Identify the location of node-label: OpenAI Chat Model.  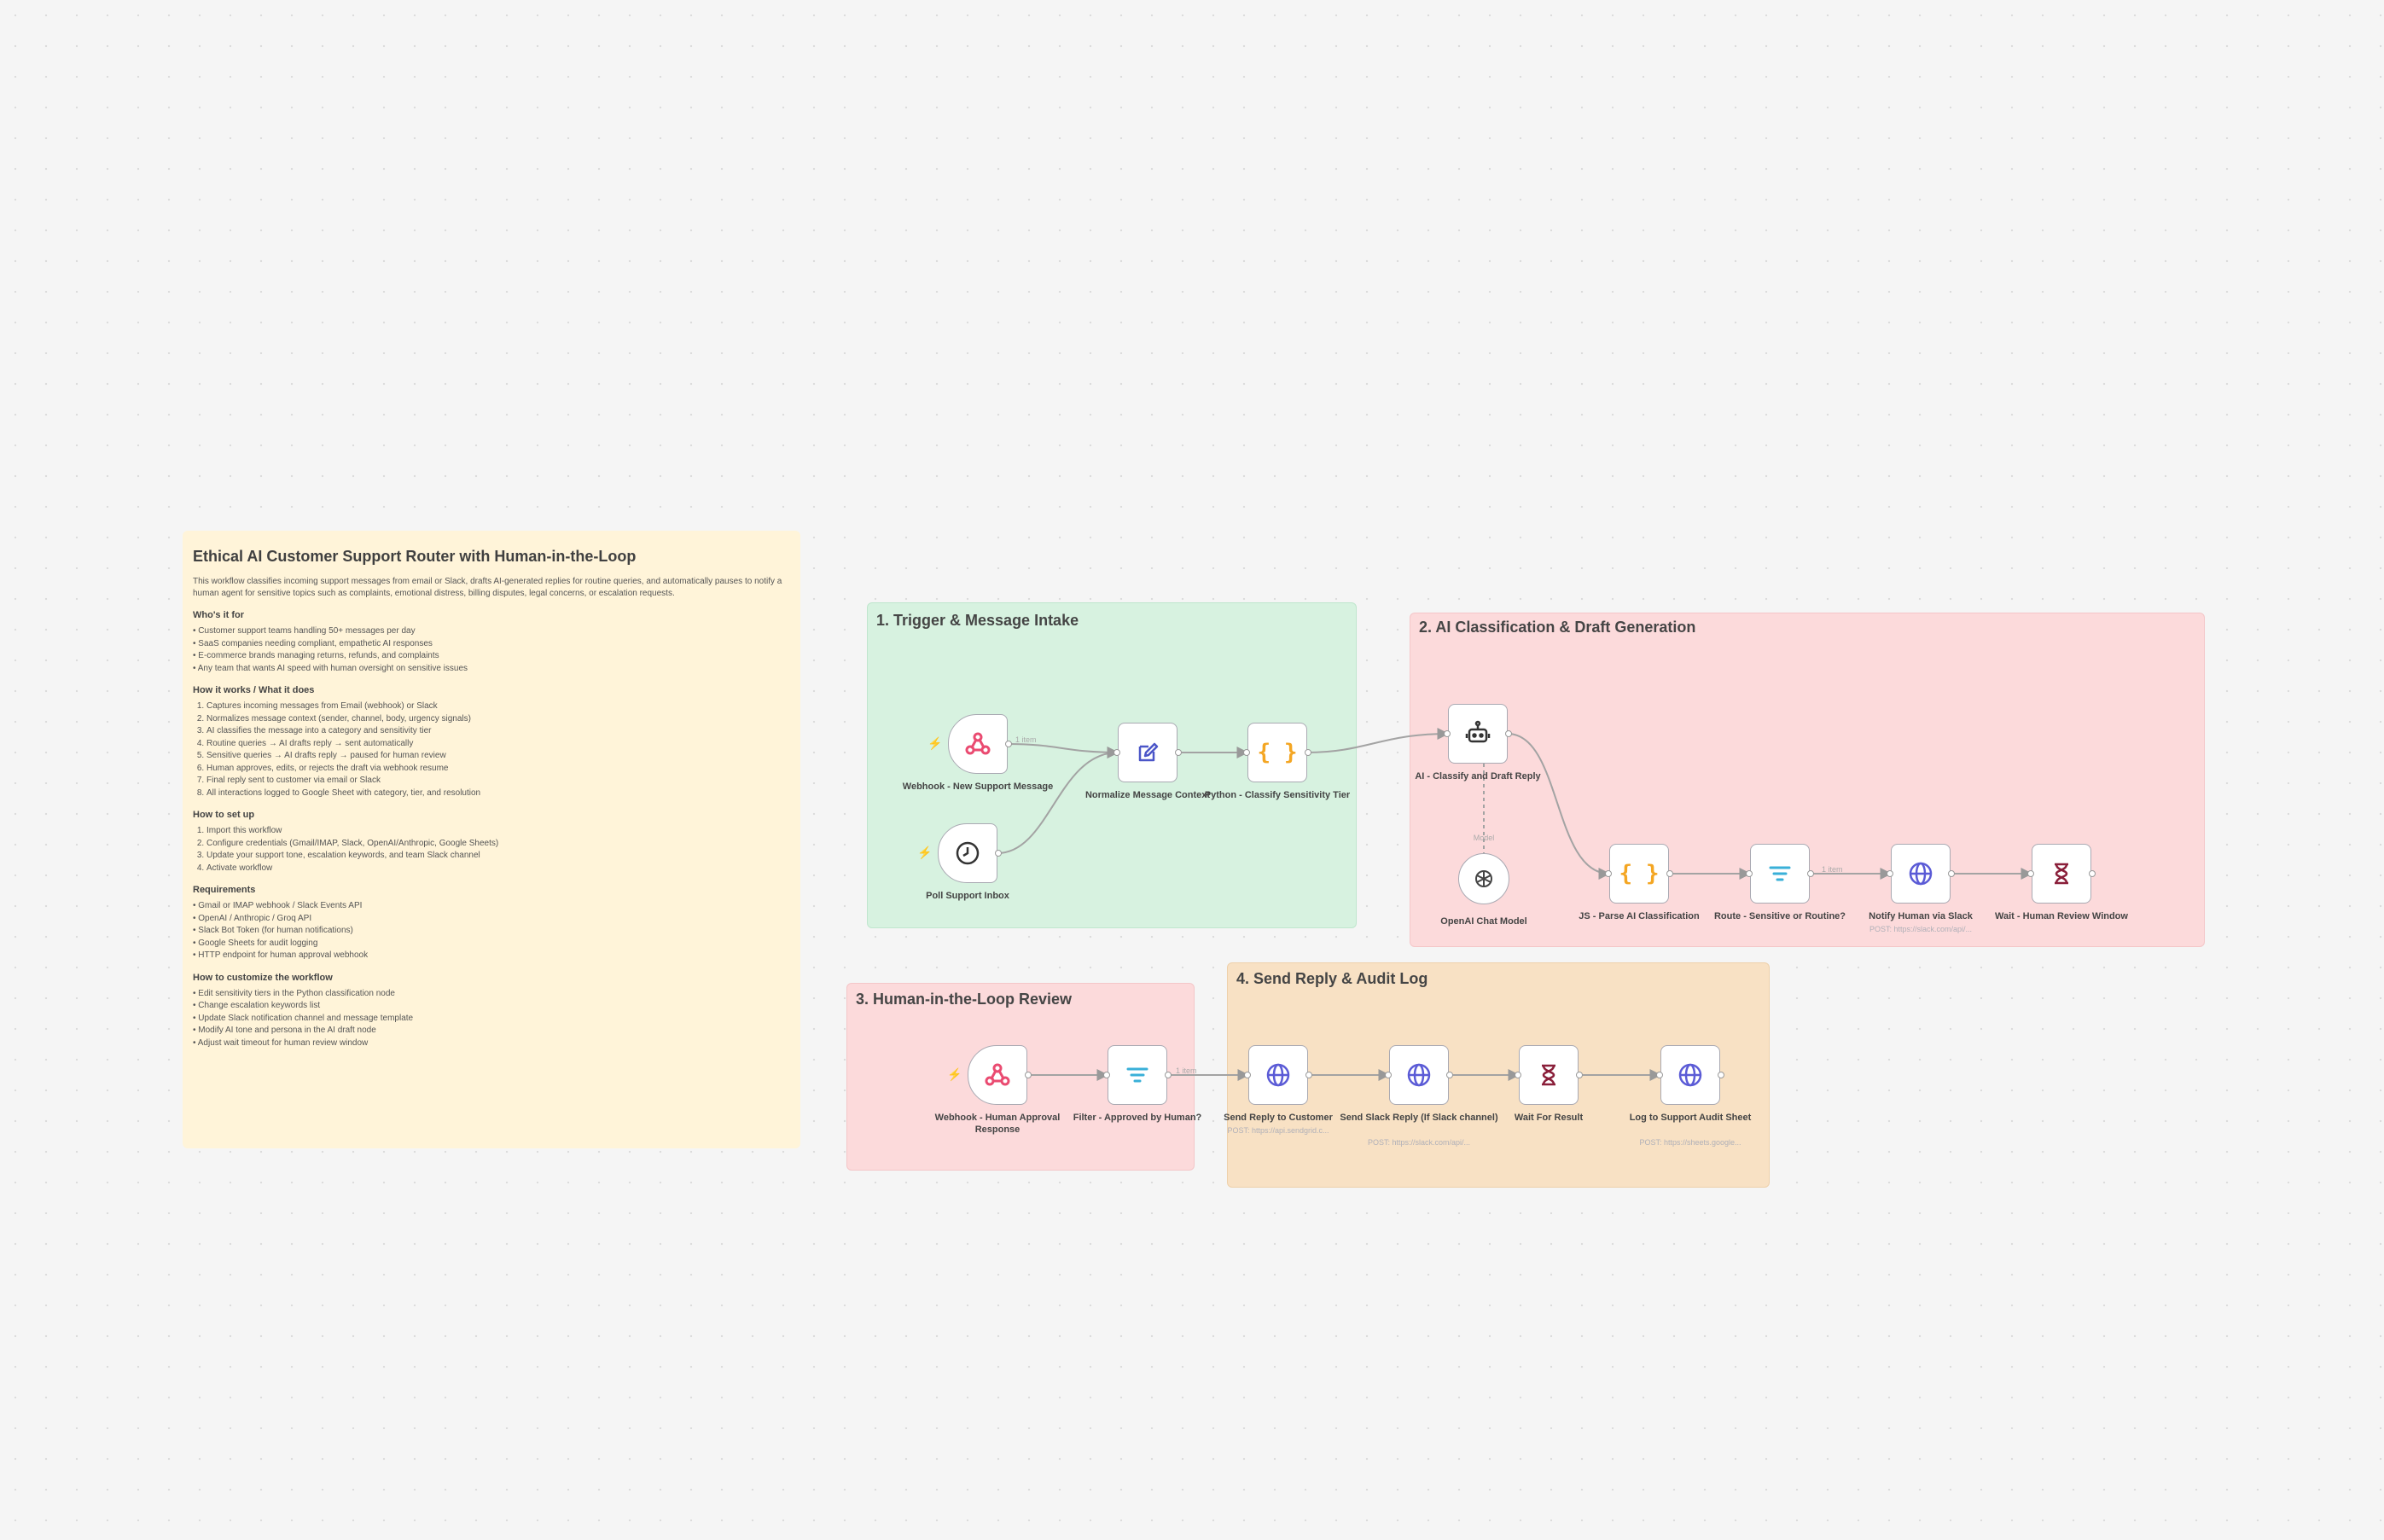
(1483, 921).